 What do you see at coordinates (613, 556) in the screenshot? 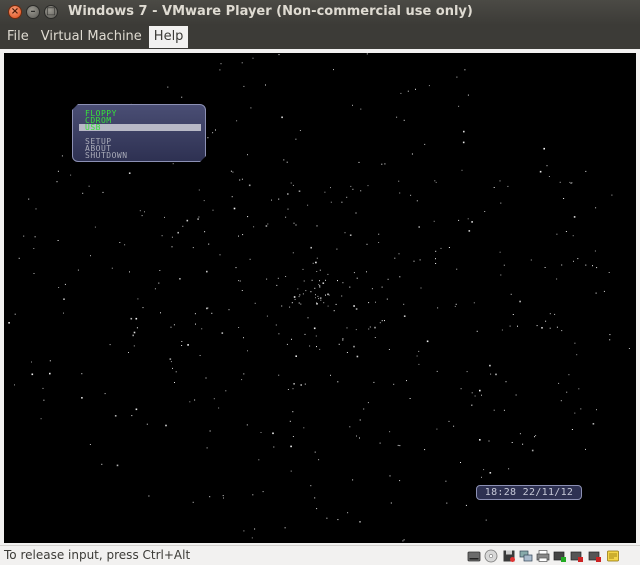
I see `message-icon` at bounding box center [613, 556].